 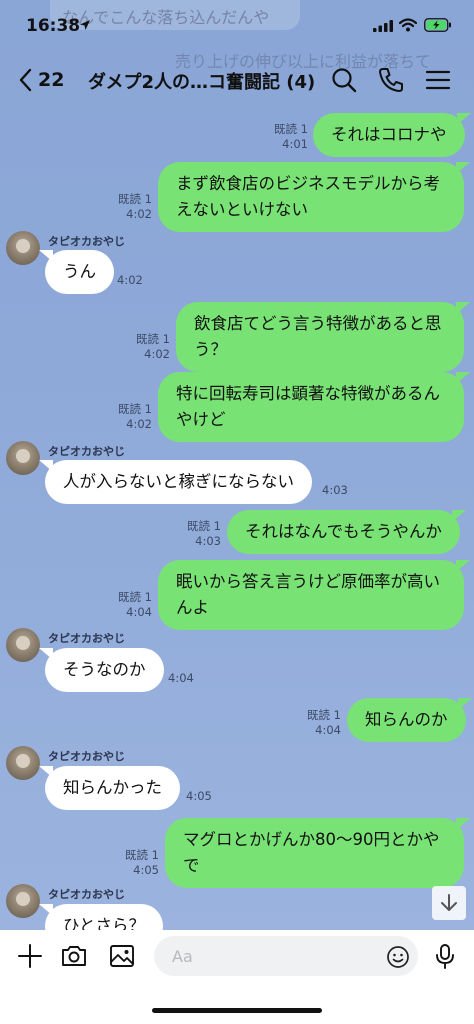 I want to click on back-button: 22, so click(x=41, y=80).